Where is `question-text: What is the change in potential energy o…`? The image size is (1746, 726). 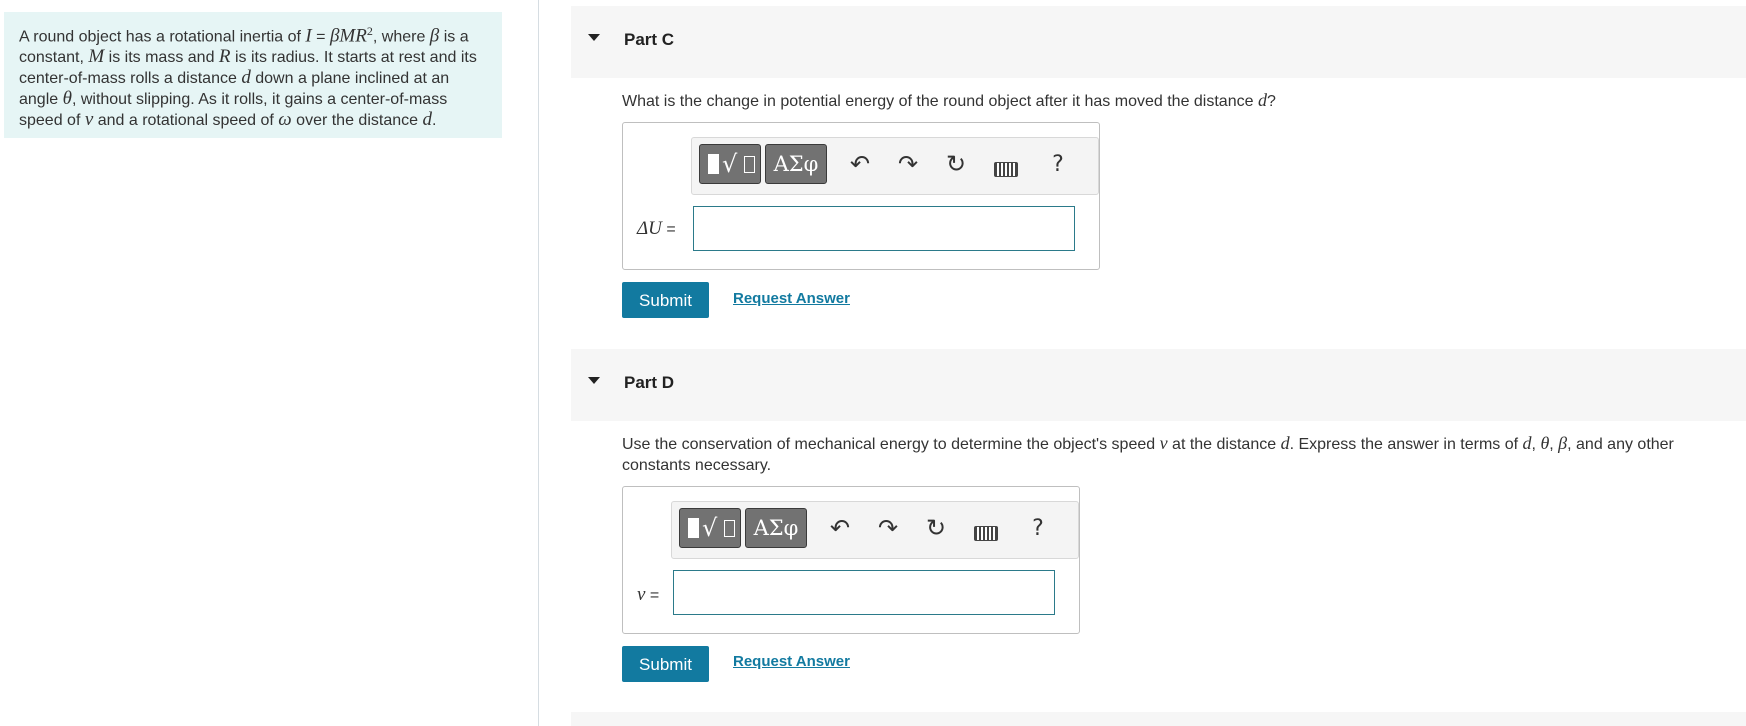
question-text: What is the change in potential energy o… is located at coordinates (940, 101).